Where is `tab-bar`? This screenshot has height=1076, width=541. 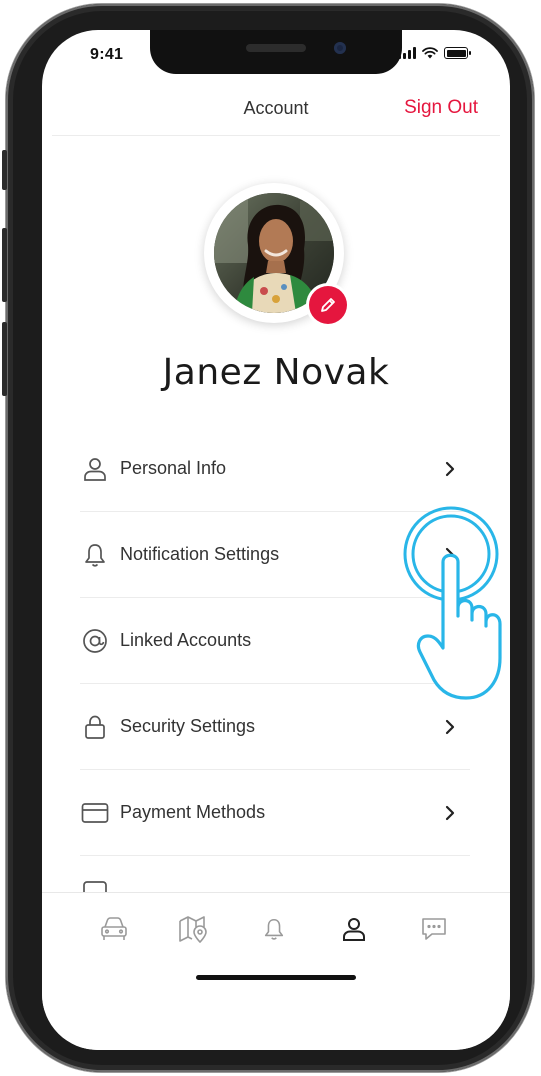
tab-bar is located at coordinates (276, 971).